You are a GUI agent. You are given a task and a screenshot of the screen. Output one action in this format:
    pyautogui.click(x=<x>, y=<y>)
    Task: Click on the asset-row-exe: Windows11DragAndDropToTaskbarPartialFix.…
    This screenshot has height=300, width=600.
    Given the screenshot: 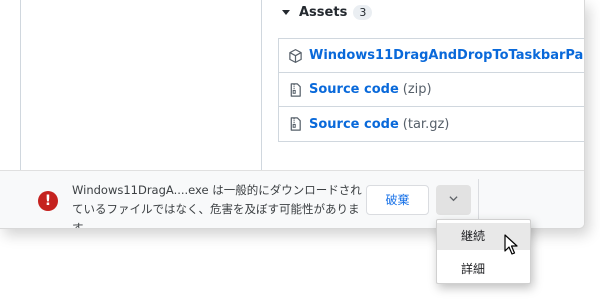 What is the action you would take?
    pyautogui.click(x=431, y=56)
    